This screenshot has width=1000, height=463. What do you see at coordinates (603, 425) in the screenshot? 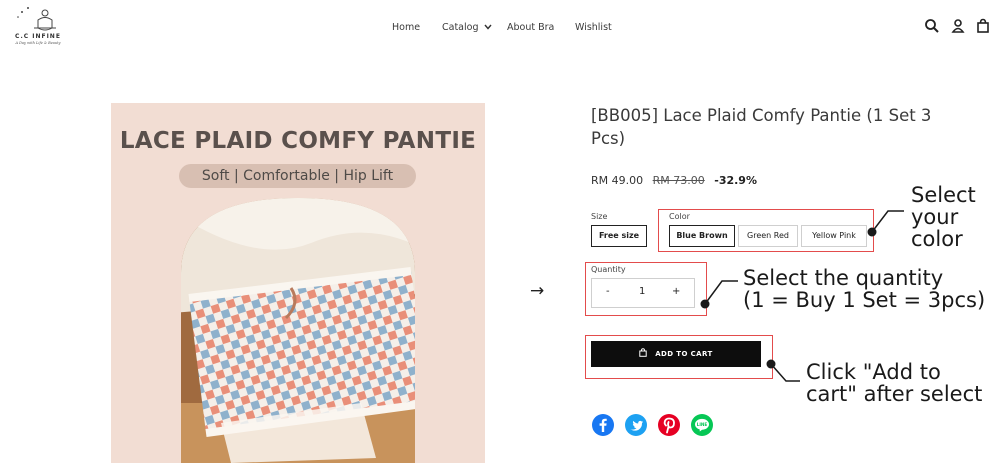
I see `facebook-share-icon` at bounding box center [603, 425].